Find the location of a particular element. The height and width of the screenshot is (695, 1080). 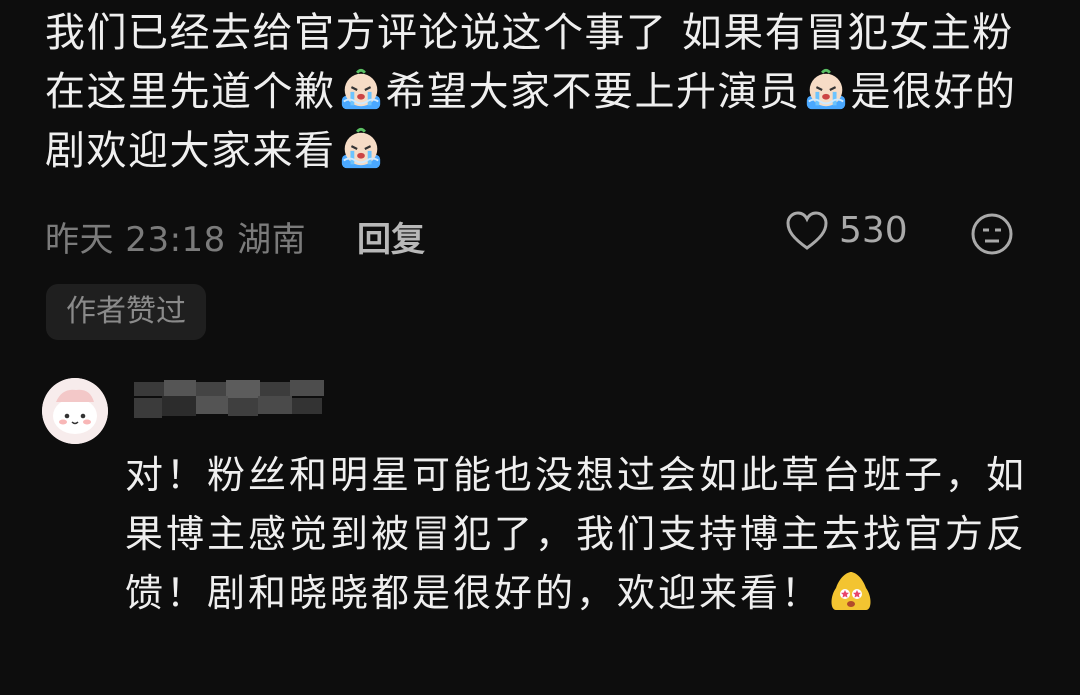

like-button: 530 is located at coordinates (846, 230).